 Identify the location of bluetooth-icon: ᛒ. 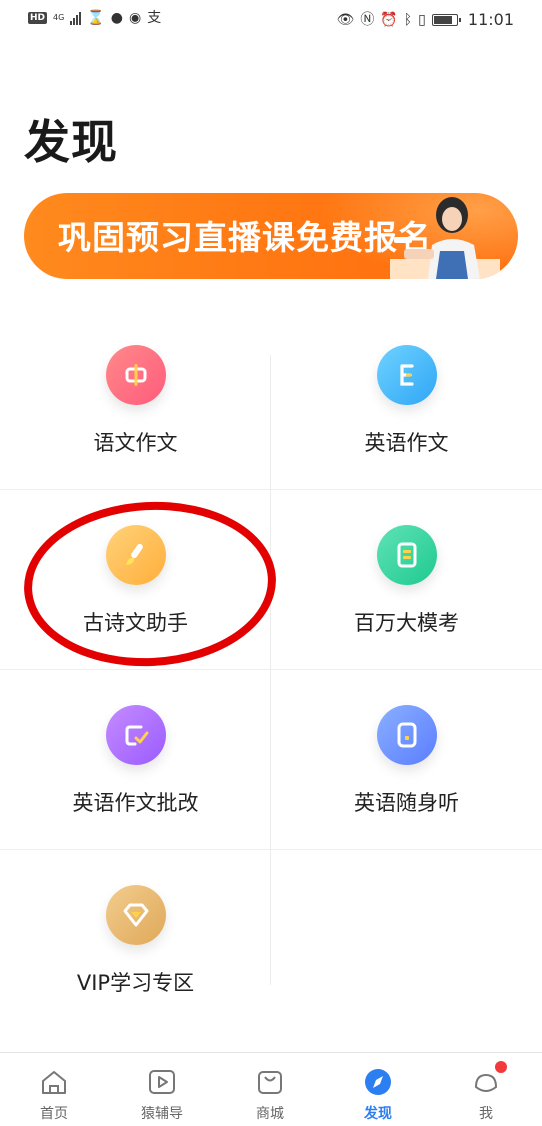
(408, 19).